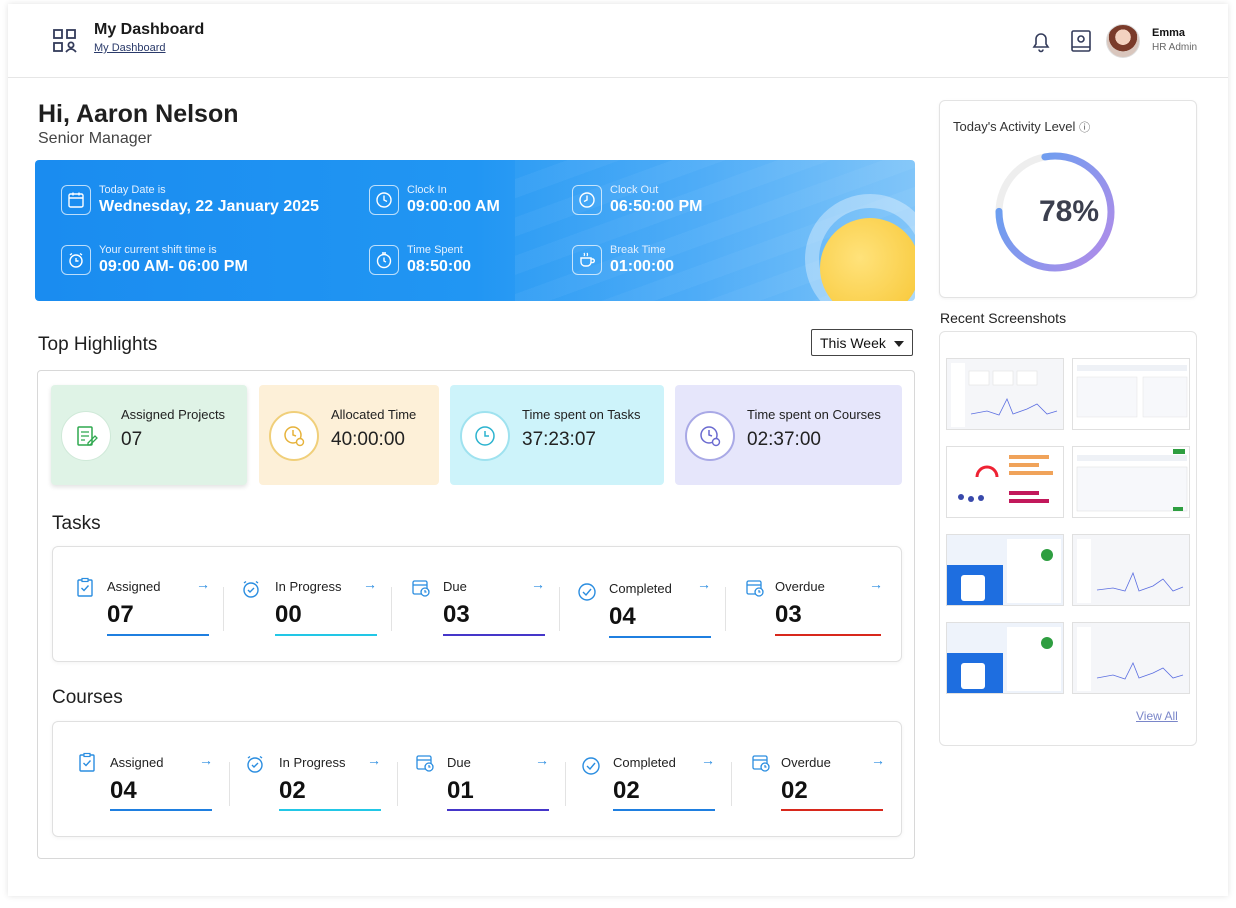 The height and width of the screenshot is (908, 1236). Describe the element at coordinates (87, 697) in the screenshot. I see `courses-title: Courses` at that location.